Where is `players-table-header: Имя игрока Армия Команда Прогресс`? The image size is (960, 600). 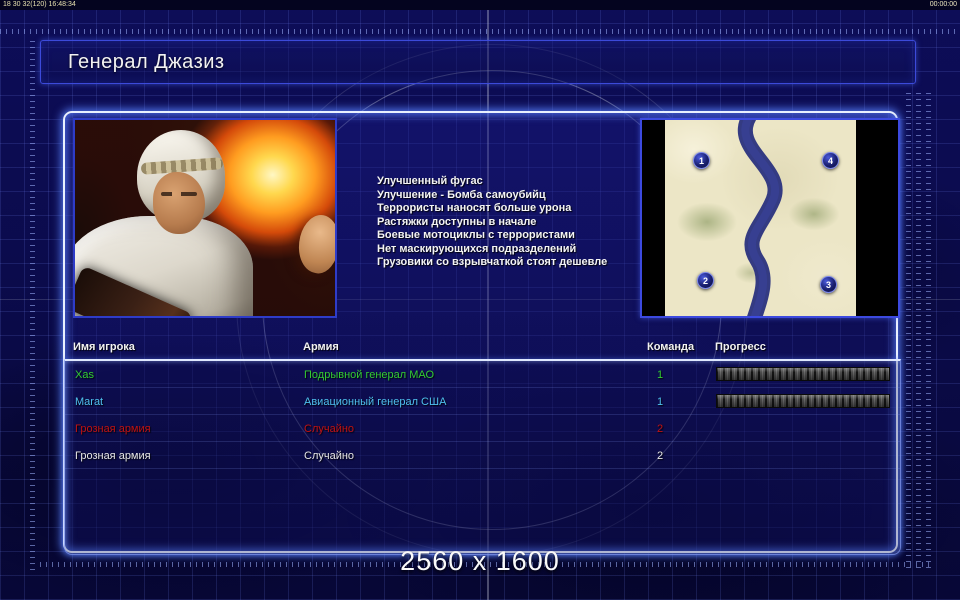 players-table-header: Имя игрока Армия Команда Прогресс is located at coordinates (480, 349).